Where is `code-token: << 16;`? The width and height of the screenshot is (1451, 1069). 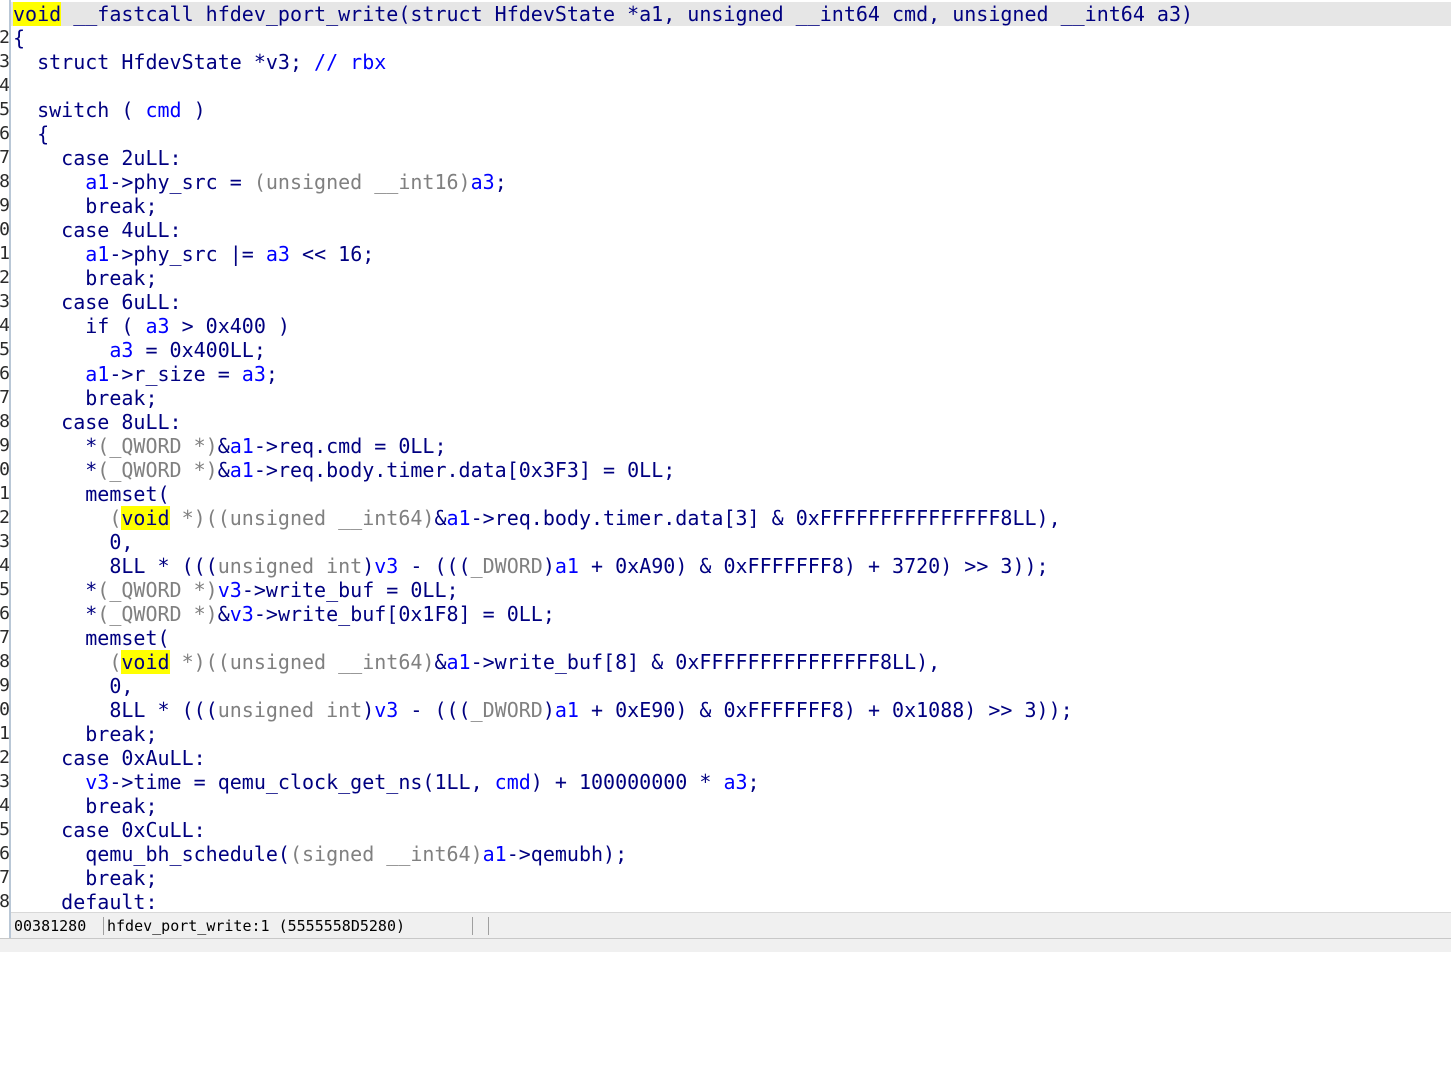
code-token: << 16; is located at coordinates (332, 254).